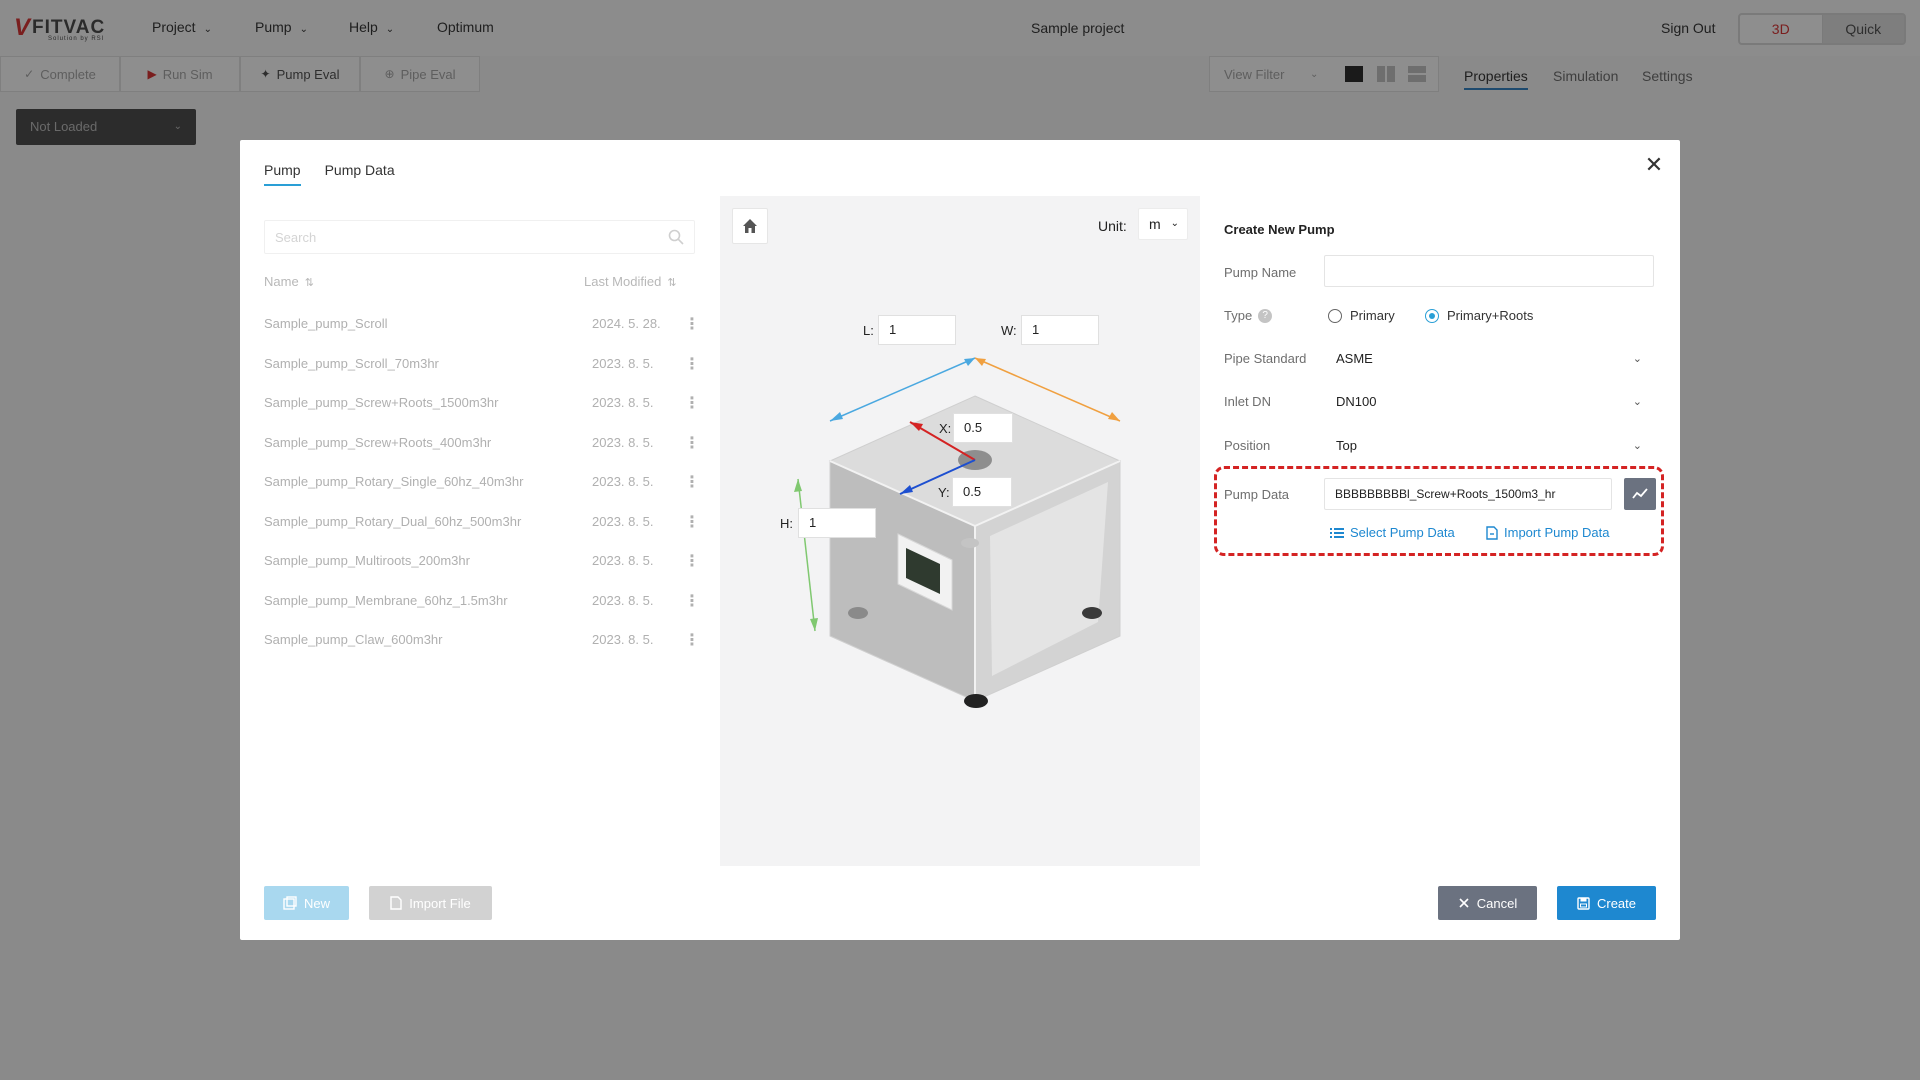 The width and height of the screenshot is (1920, 1080). I want to click on sign-out-link: Sign Out, so click(1688, 28).